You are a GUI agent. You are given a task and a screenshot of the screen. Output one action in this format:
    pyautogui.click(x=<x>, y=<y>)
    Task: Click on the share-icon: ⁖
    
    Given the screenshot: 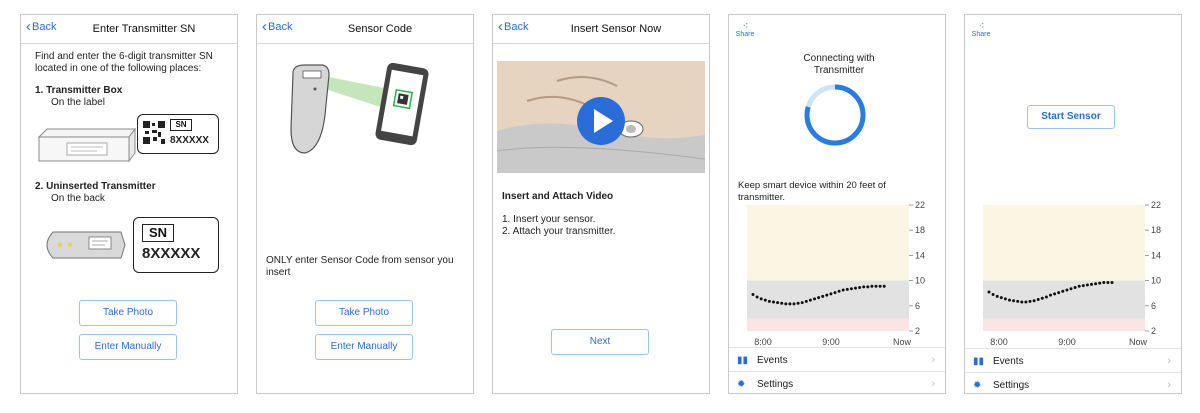 What is the action you would take?
    pyautogui.click(x=981, y=26)
    